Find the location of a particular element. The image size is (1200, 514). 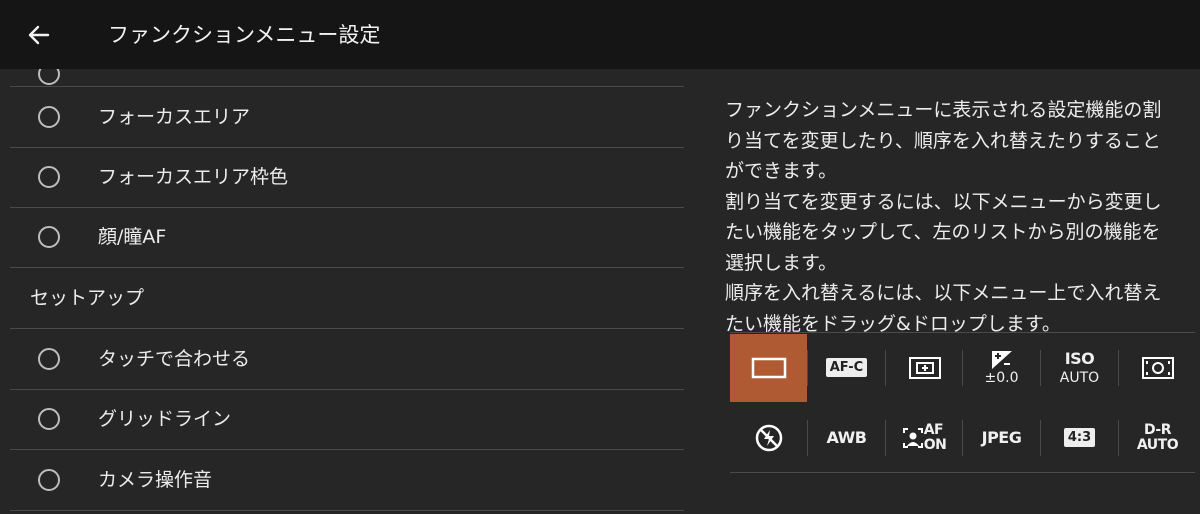

list-item-label: タッチで合わせる is located at coordinates (174, 359).